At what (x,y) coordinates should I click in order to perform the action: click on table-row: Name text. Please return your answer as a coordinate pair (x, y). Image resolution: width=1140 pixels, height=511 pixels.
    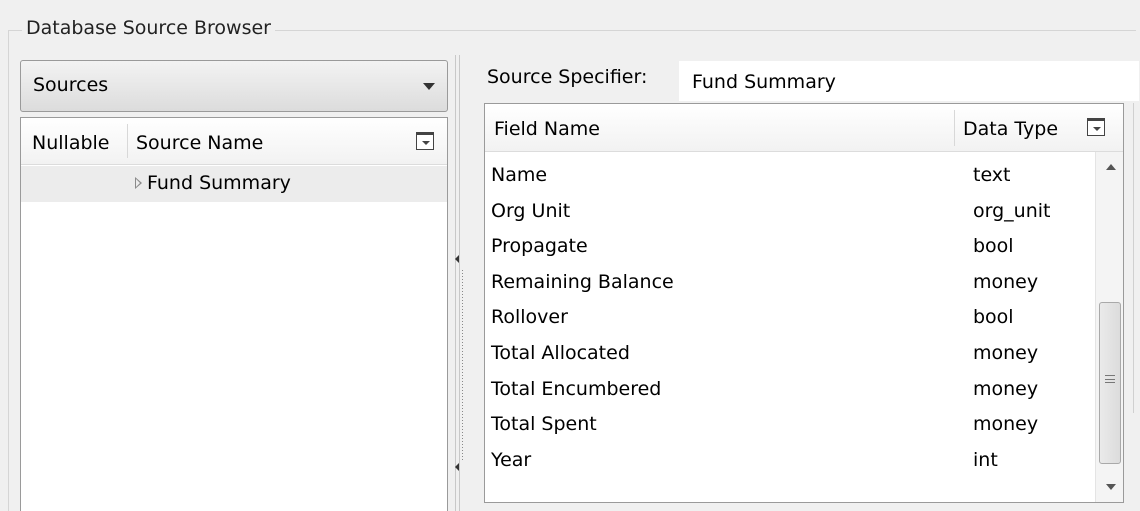
    Looking at the image, I should click on (785, 178).